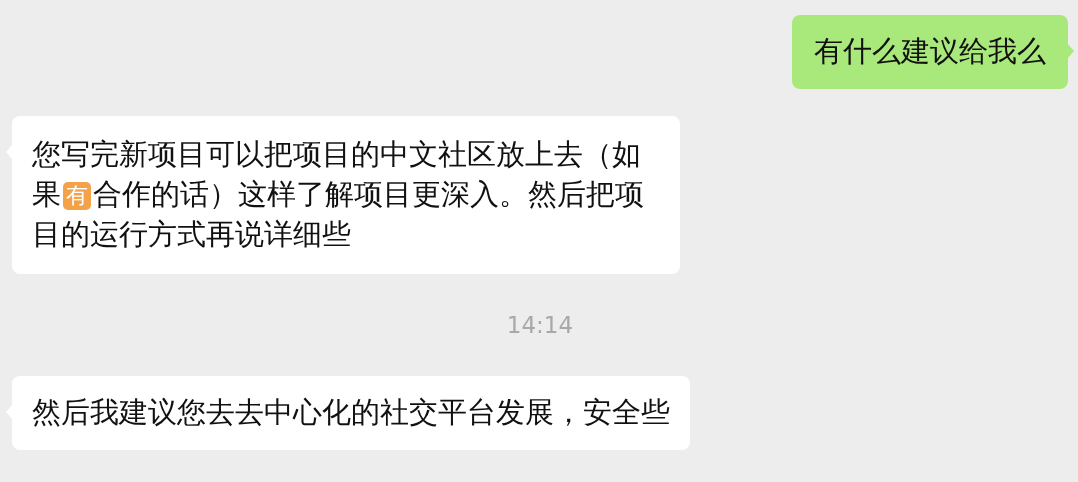 This screenshot has height=482, width=1078. I want to click on timestamp: 14:14, so click(540, 325).